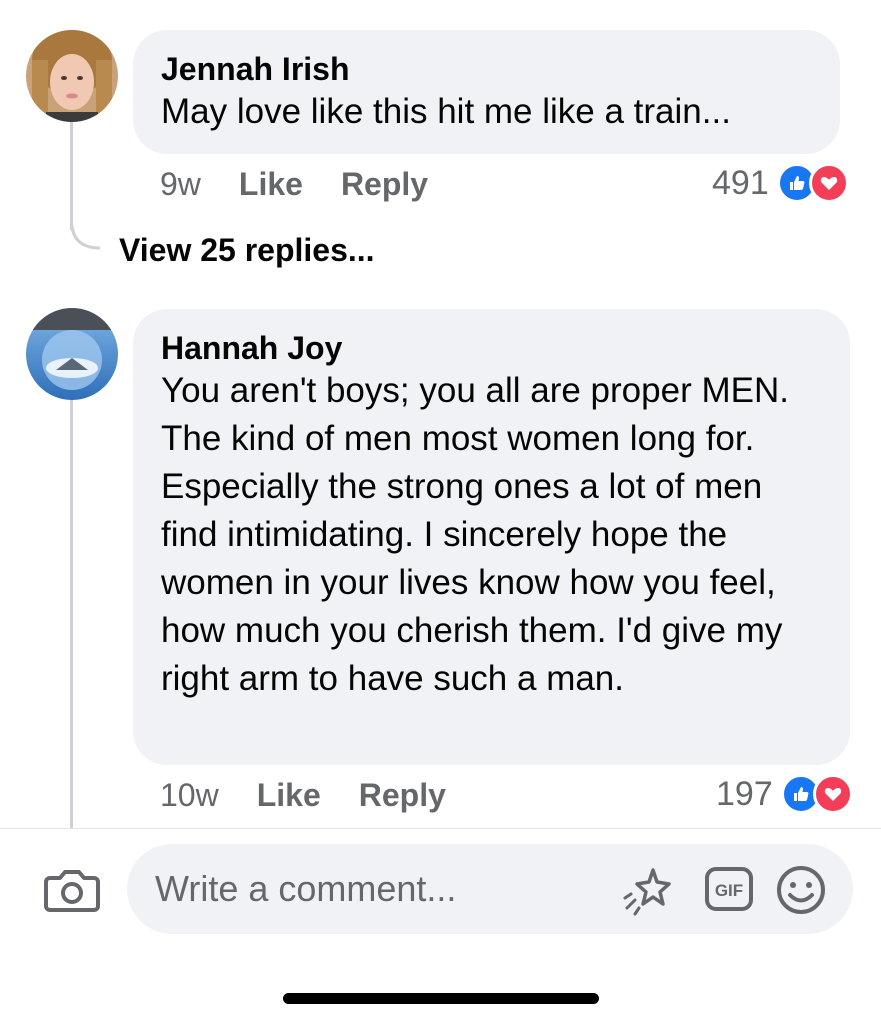 Image resolution: width=881 pixels, height=1024 pixels. Describe the element at coordinates (189, 795) in the screenshot. I see `comment-time: 10w` at that location.